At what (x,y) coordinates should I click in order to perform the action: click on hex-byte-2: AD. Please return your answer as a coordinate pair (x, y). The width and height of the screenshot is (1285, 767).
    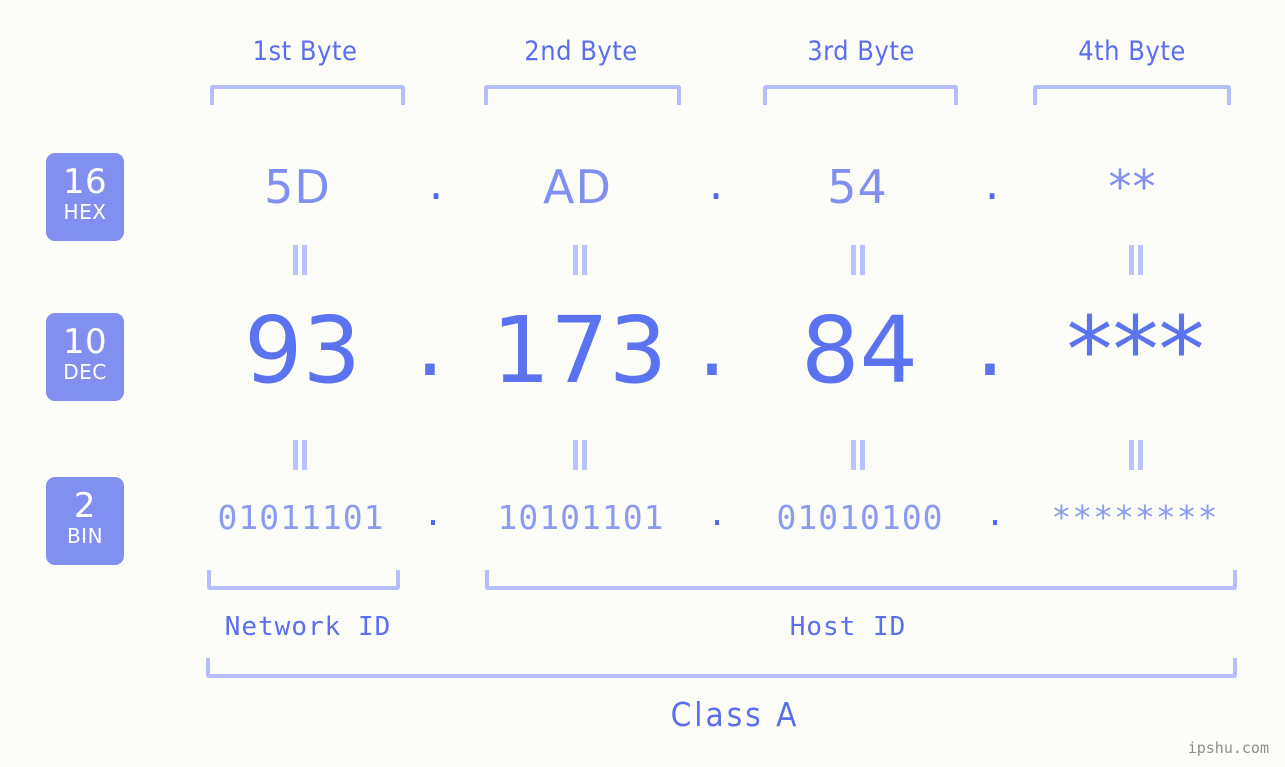
    Looking at the image, I should click on (577, 187).